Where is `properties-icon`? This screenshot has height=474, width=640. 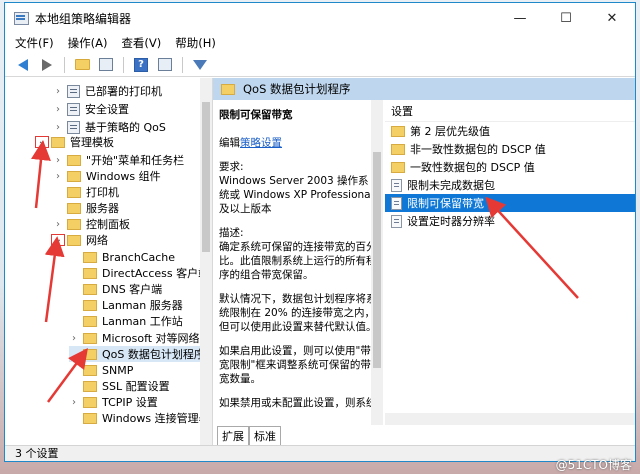
properties-icon is located at coordinates (165, 65).